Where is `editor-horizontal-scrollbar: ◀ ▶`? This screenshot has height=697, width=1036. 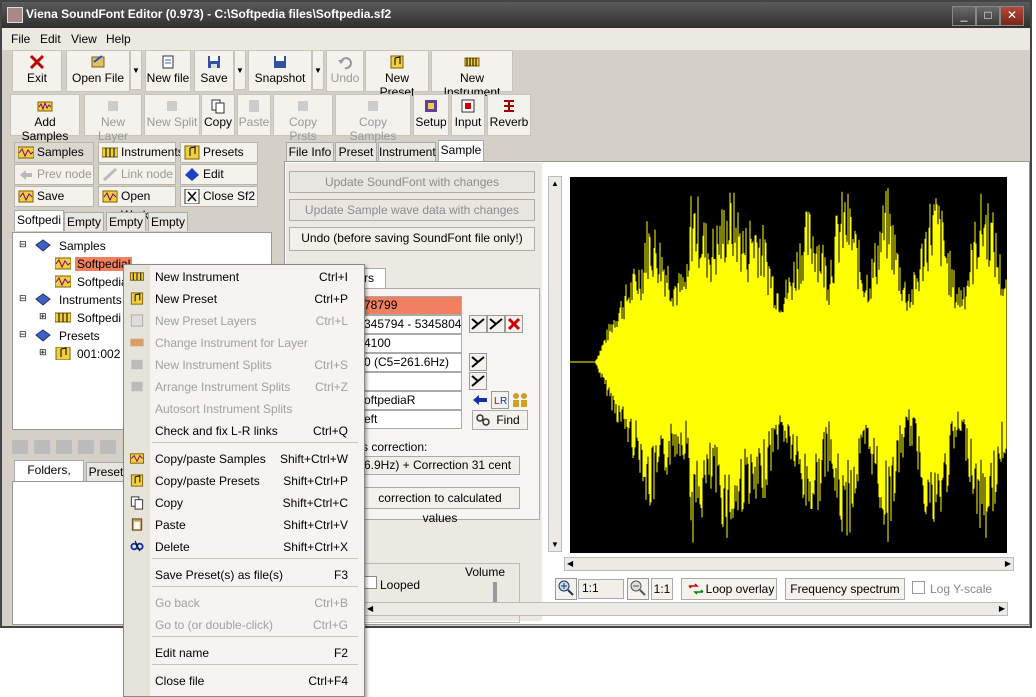
editor-horizontal-scrollbar: ◀ ▶ is located at coordinates (686, 609).